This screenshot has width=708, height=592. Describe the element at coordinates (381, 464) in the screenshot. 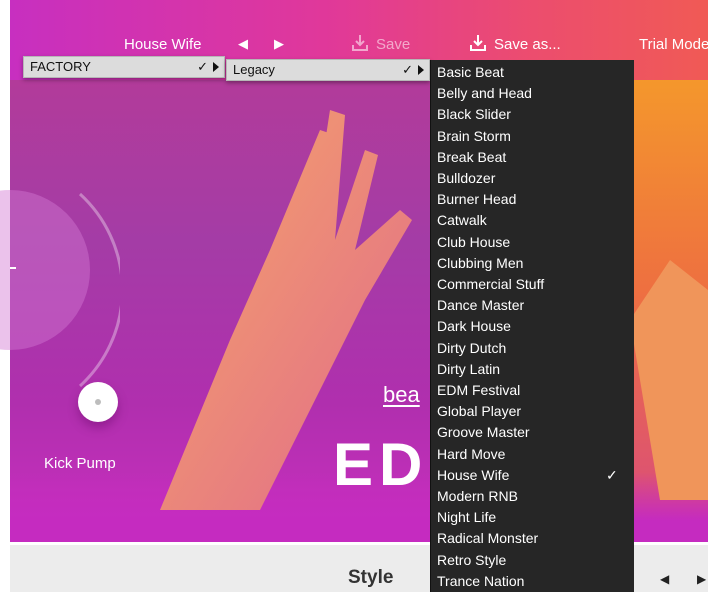

I see `product-logo: ED` at that location.